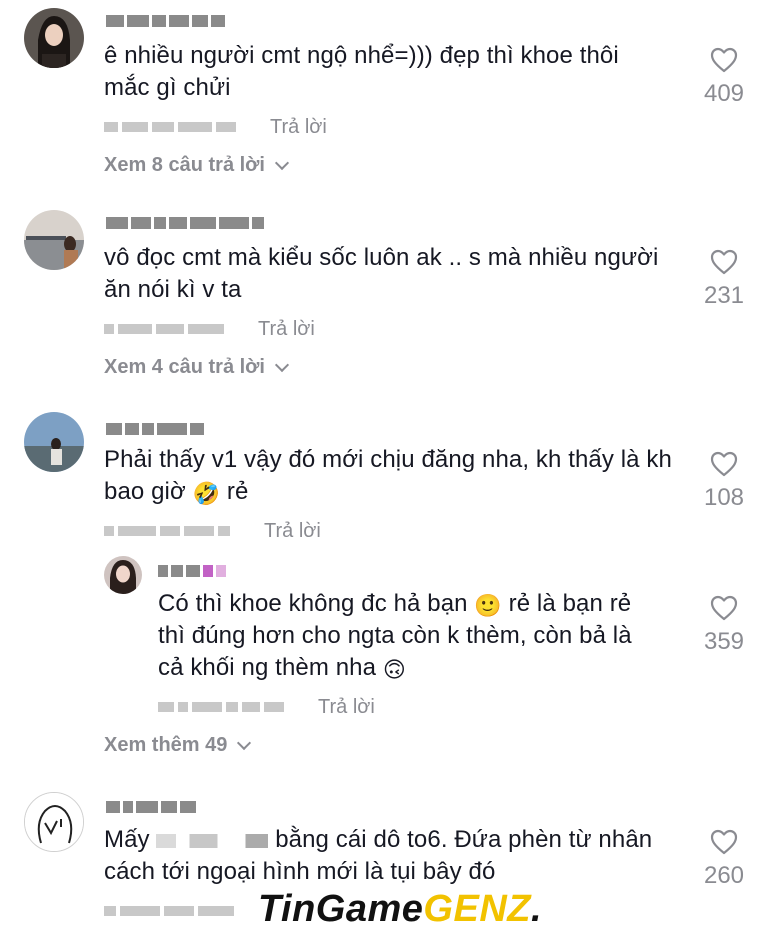  I want to click on rofl-emoji-icon: 🤣, so click(206, 493).